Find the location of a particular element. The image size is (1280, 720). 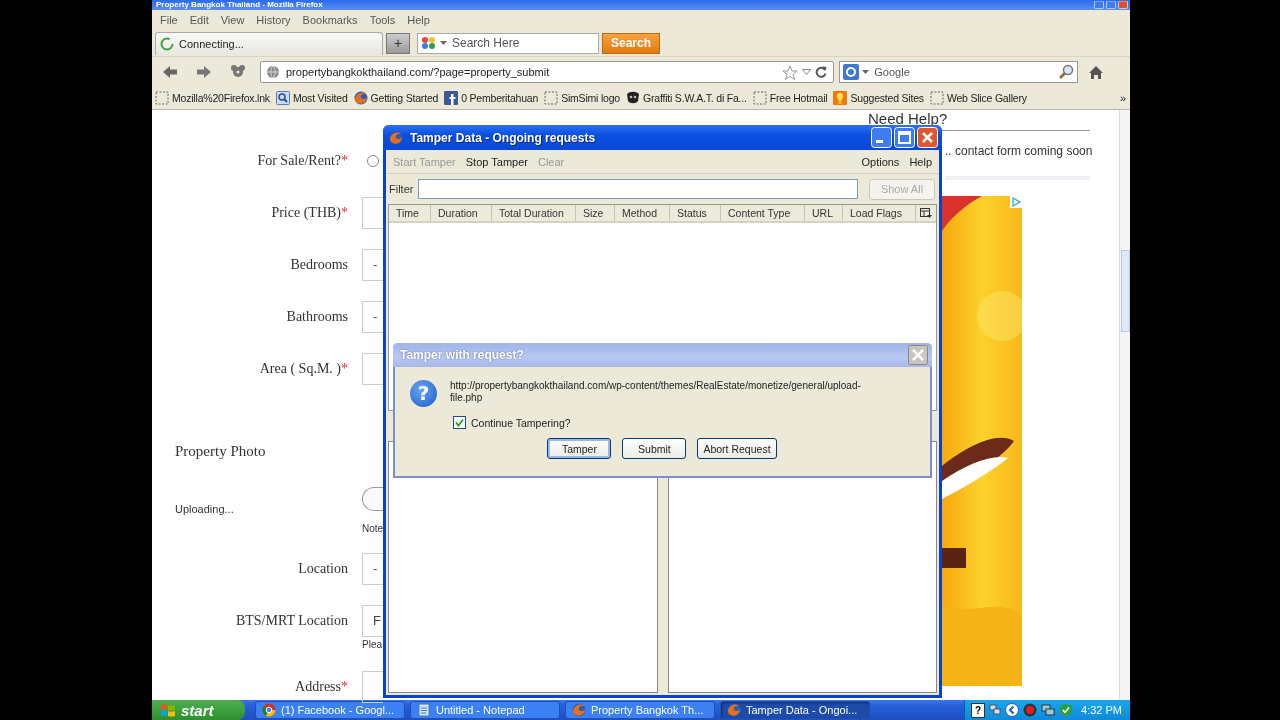

menu-item: Bookmarks is located at coordinates (330, 20).